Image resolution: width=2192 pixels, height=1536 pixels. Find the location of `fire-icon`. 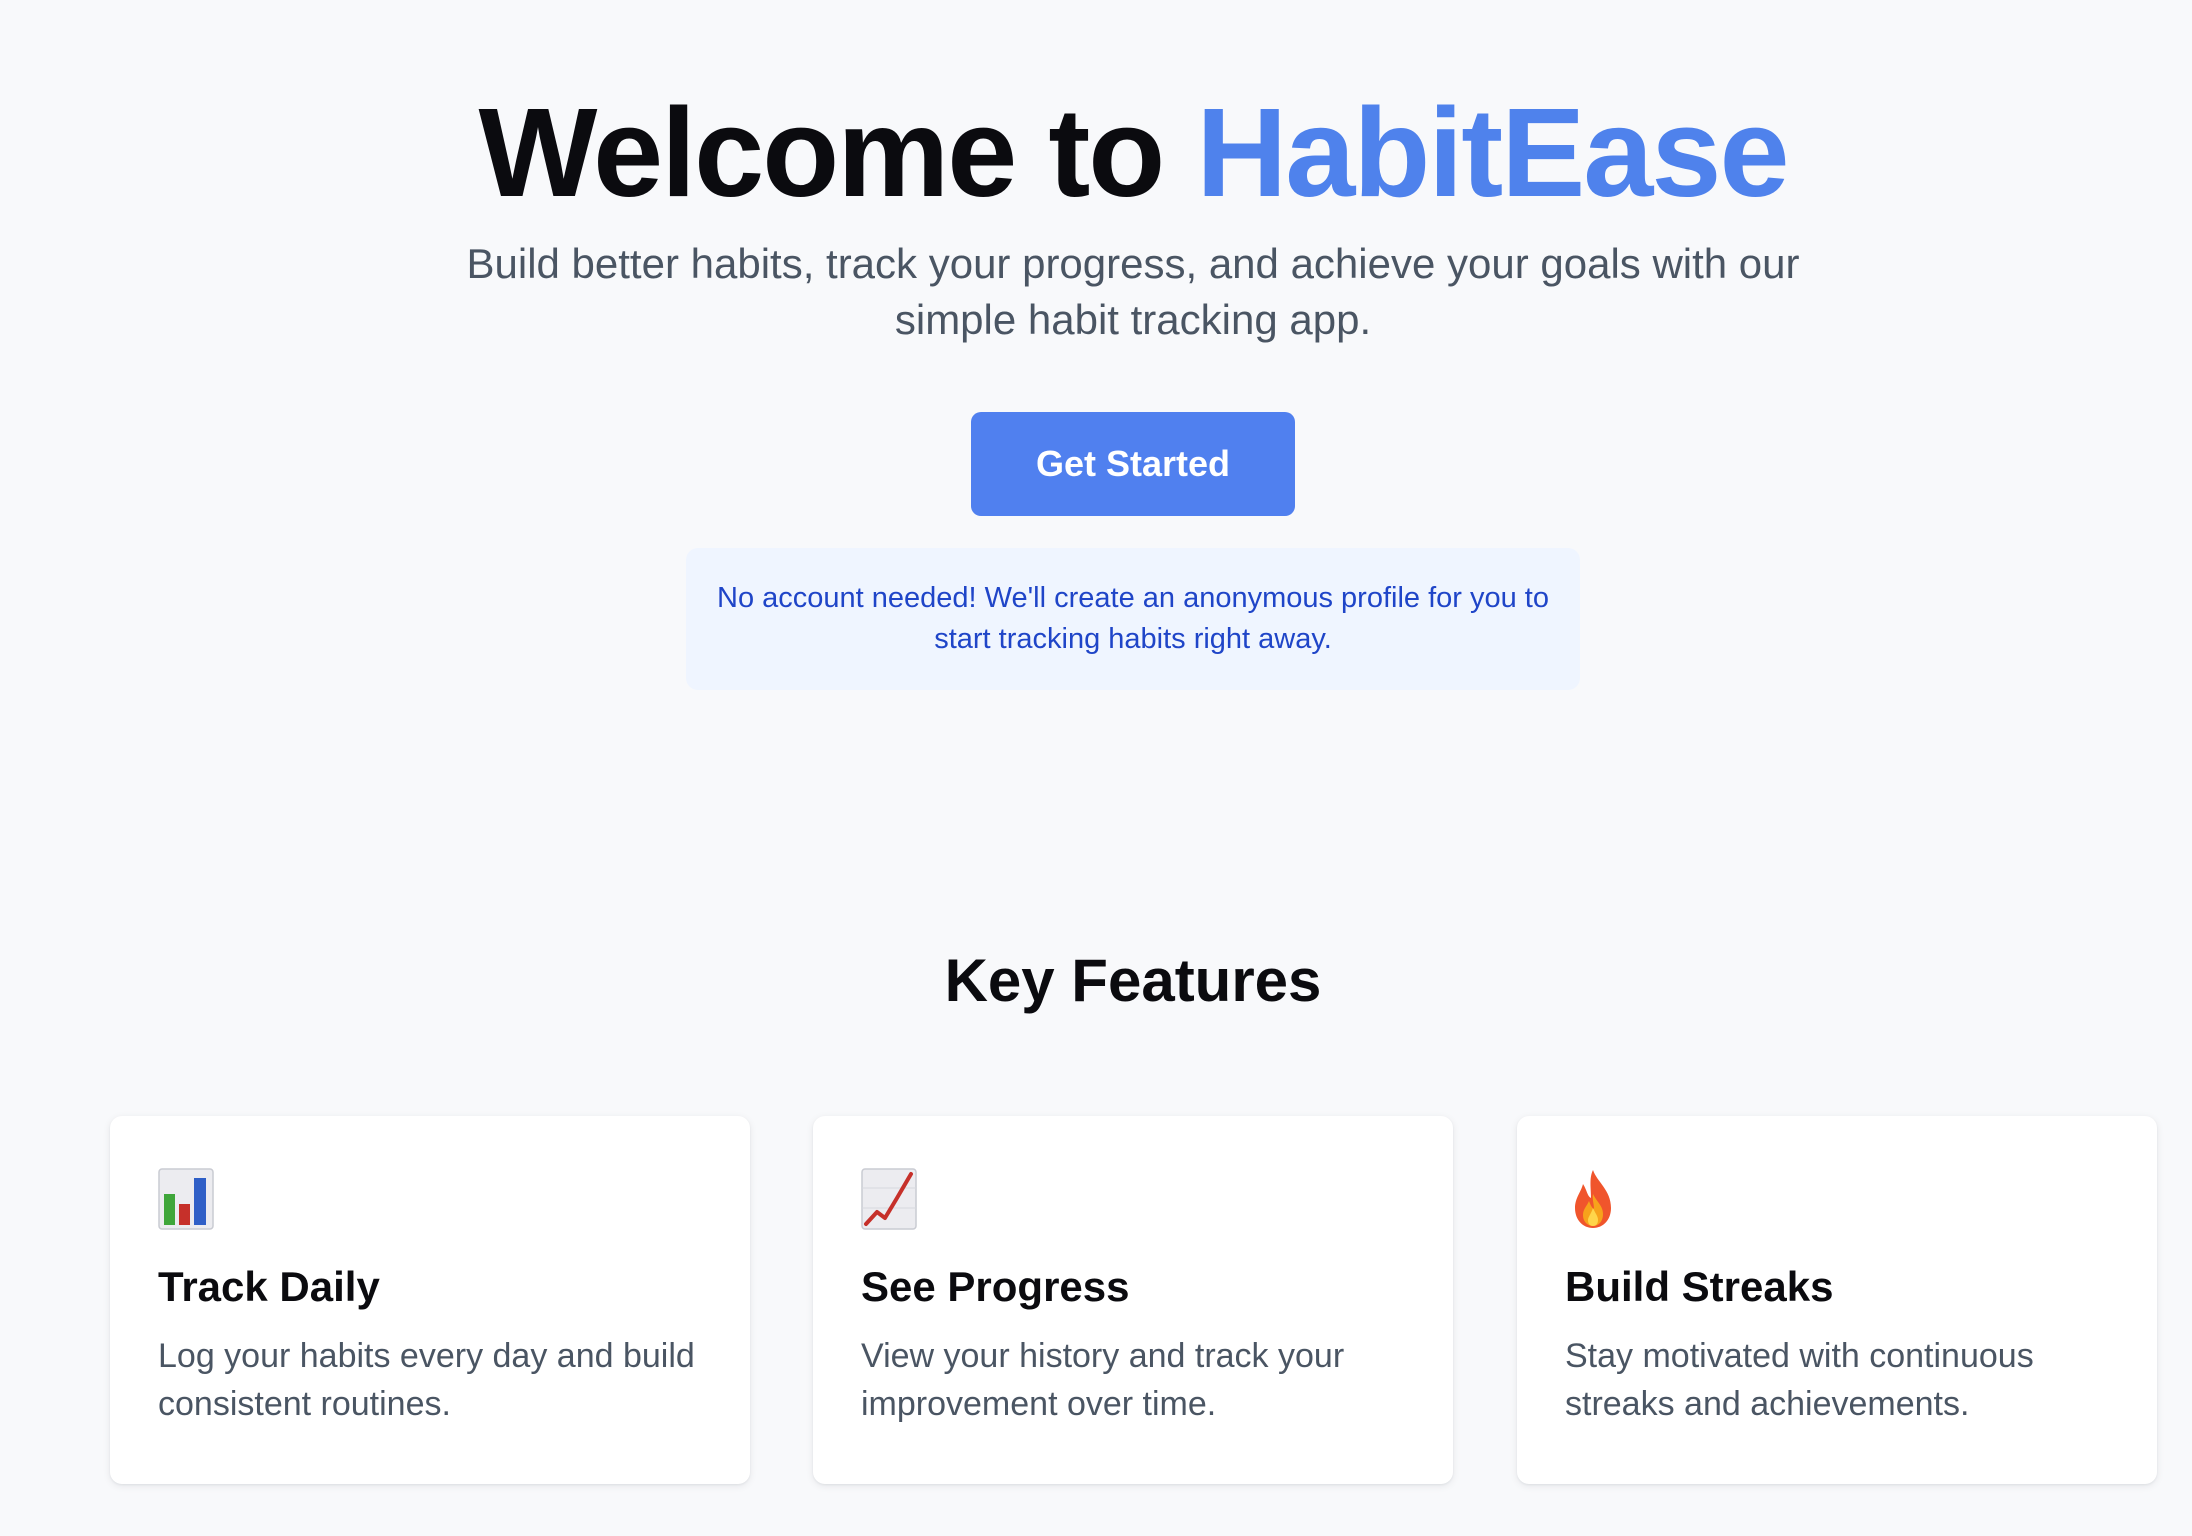

fire-icon is located at coordinates (1593, 1199).